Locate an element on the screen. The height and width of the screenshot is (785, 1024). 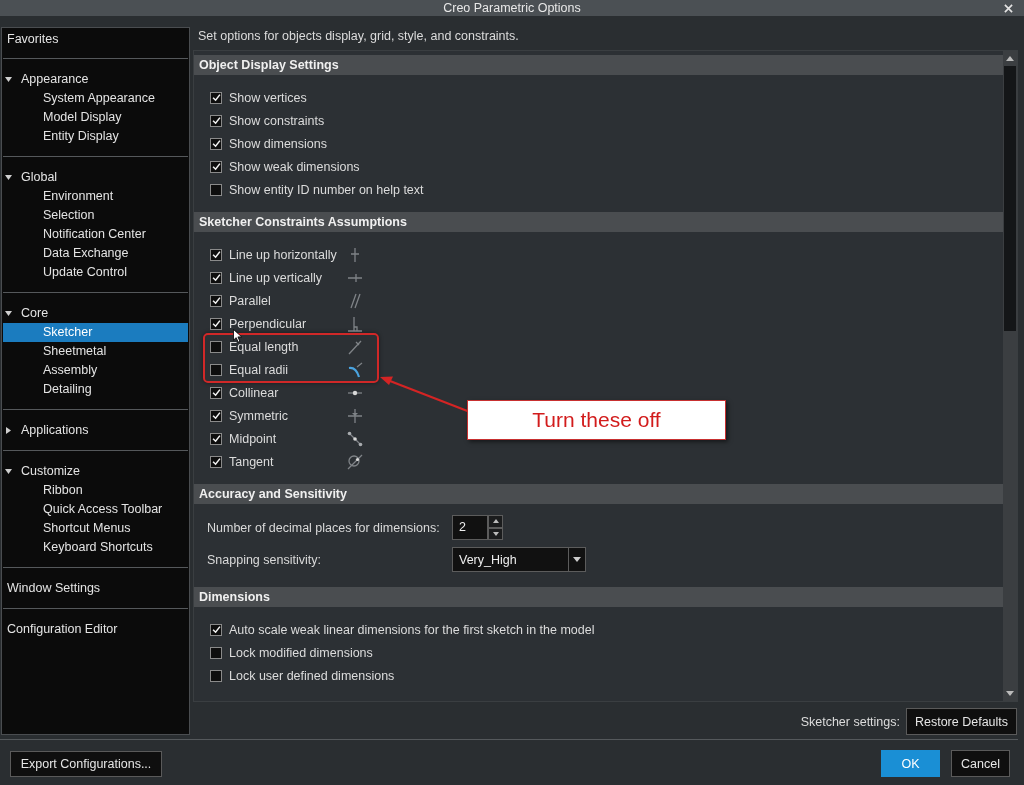
sidebar-item: Quick Access Toolbar is located at coordinates (95, 509).